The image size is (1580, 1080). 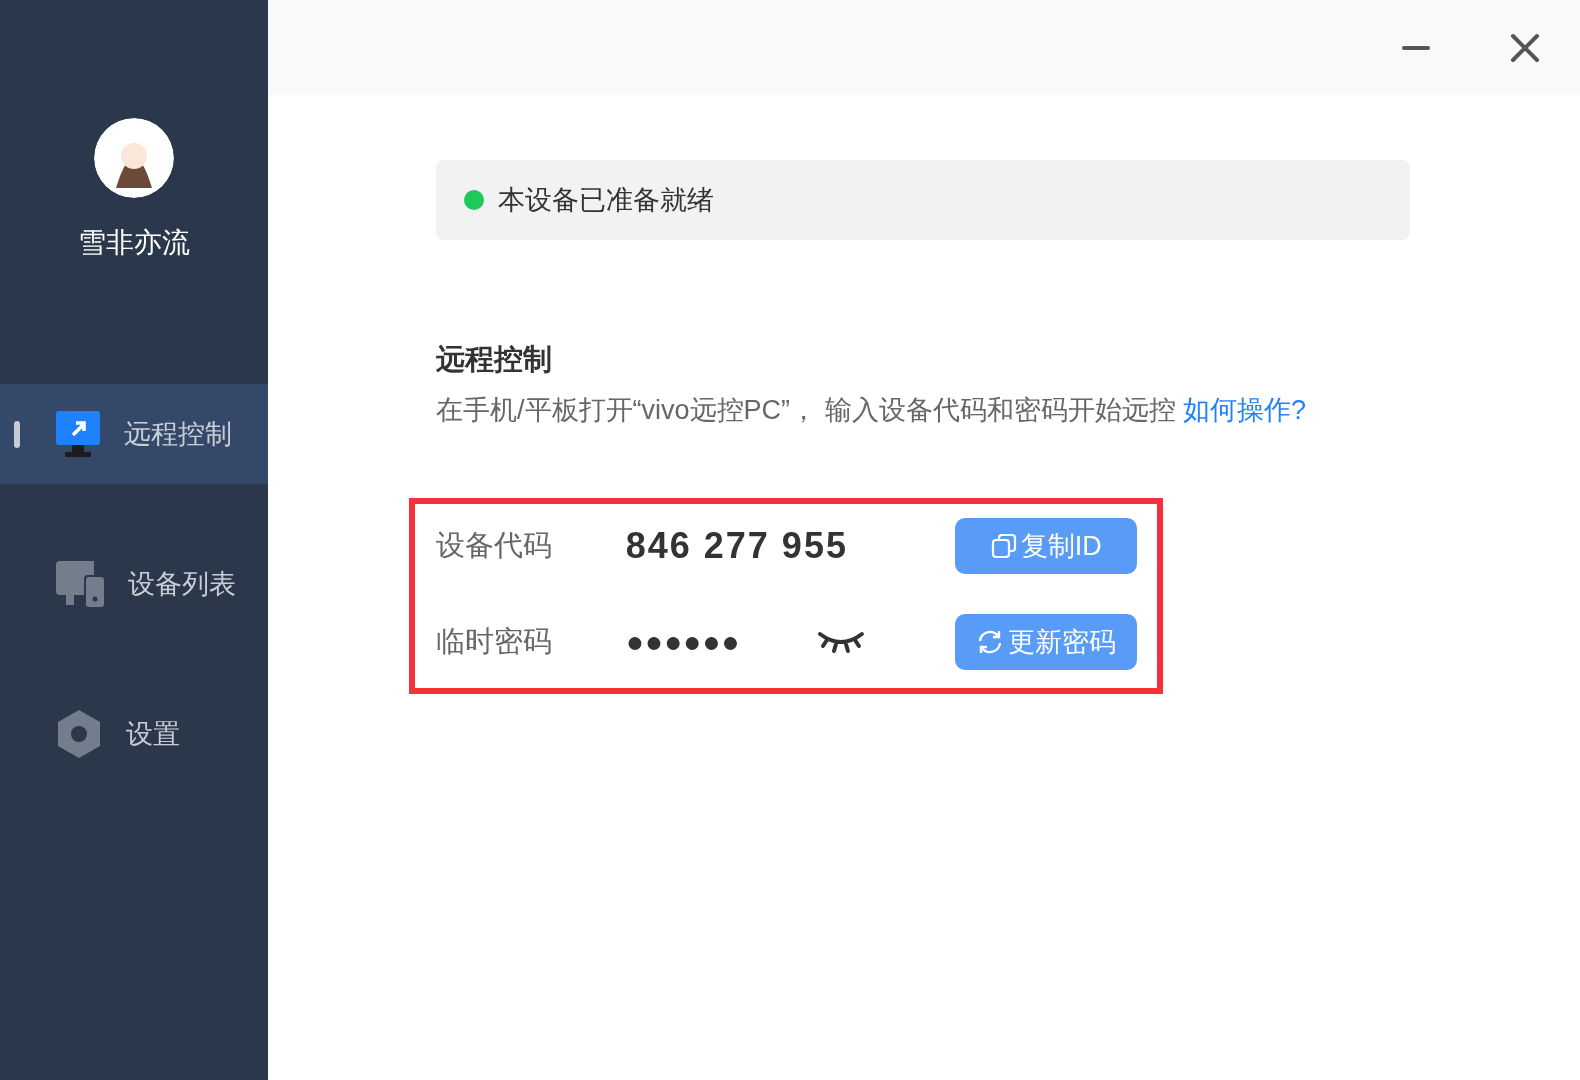 I want to click on active-indicator, so click(x=17, y=434).